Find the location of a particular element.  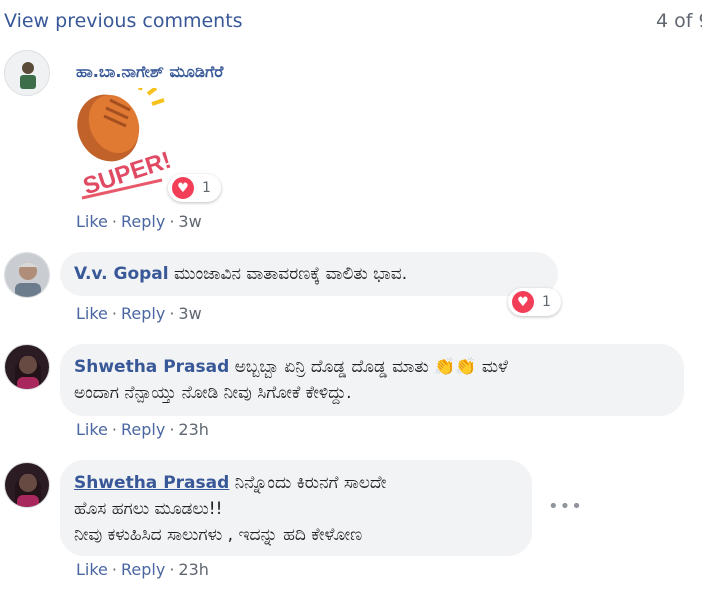

comment-author: ಹಾ.ಬಾ.ನಾಗೇಶ್ ಮೂಡಿಗೆರೆ is located at coordinates (149, 72).